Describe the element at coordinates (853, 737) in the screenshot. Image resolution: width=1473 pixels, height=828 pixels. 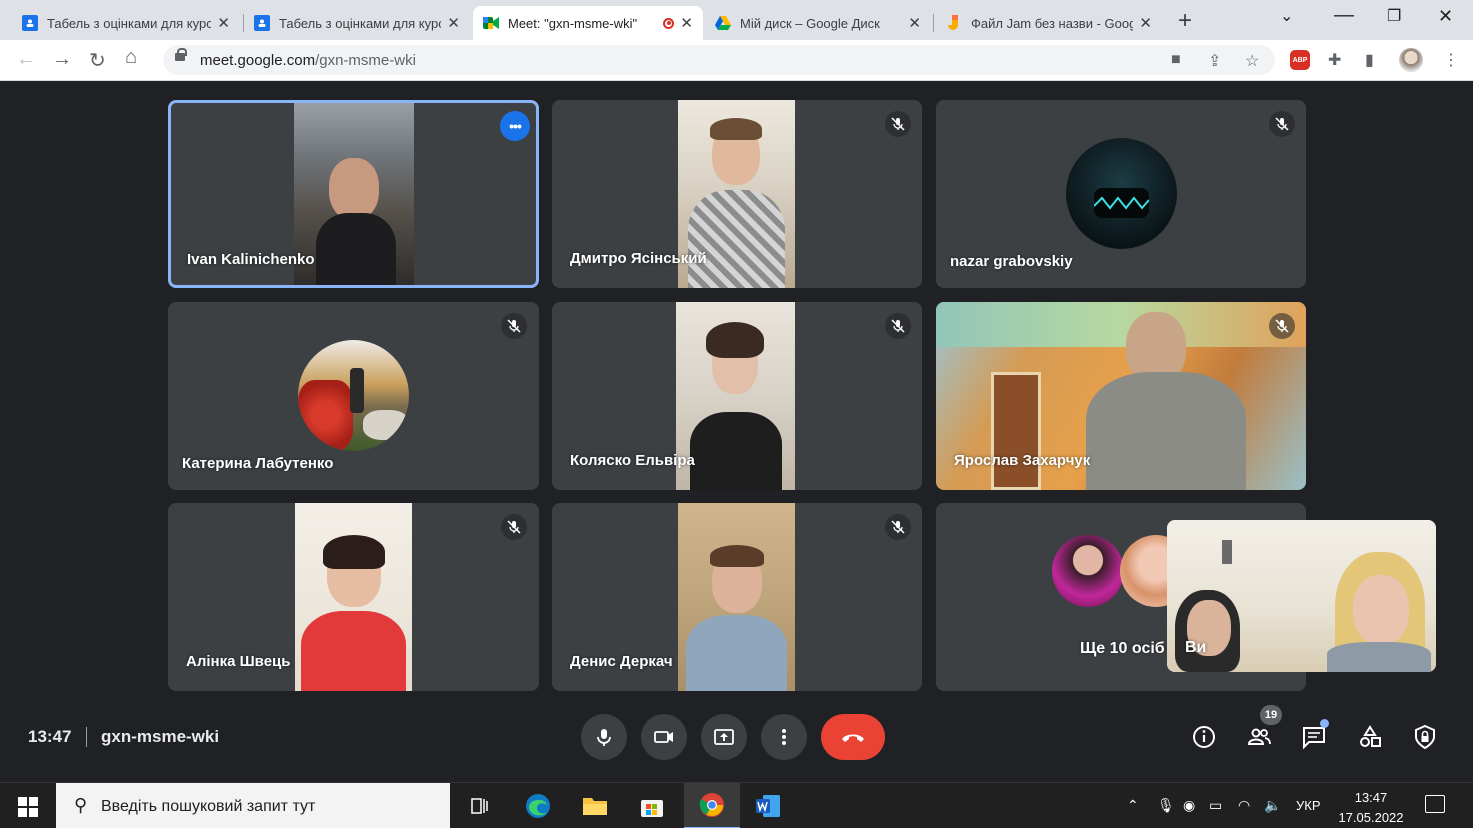
I see `leave-call-button` at that location.